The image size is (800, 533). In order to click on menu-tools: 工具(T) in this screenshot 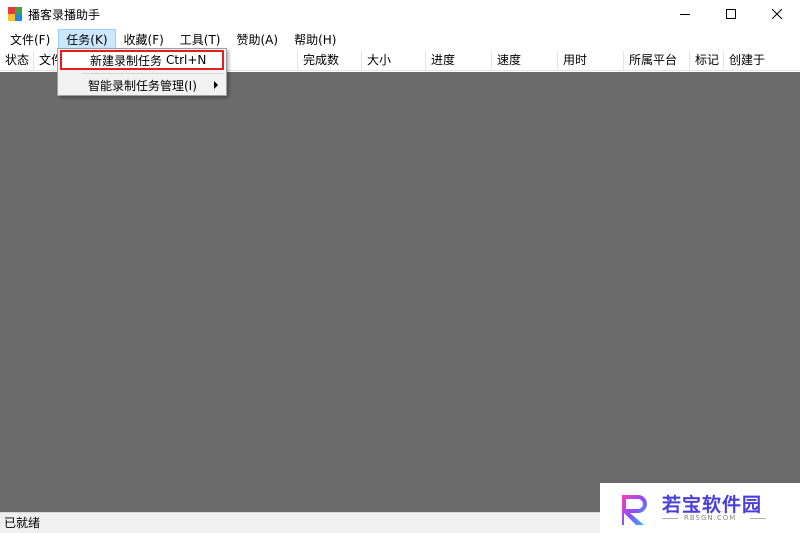, I will do `click(200, 39)`.